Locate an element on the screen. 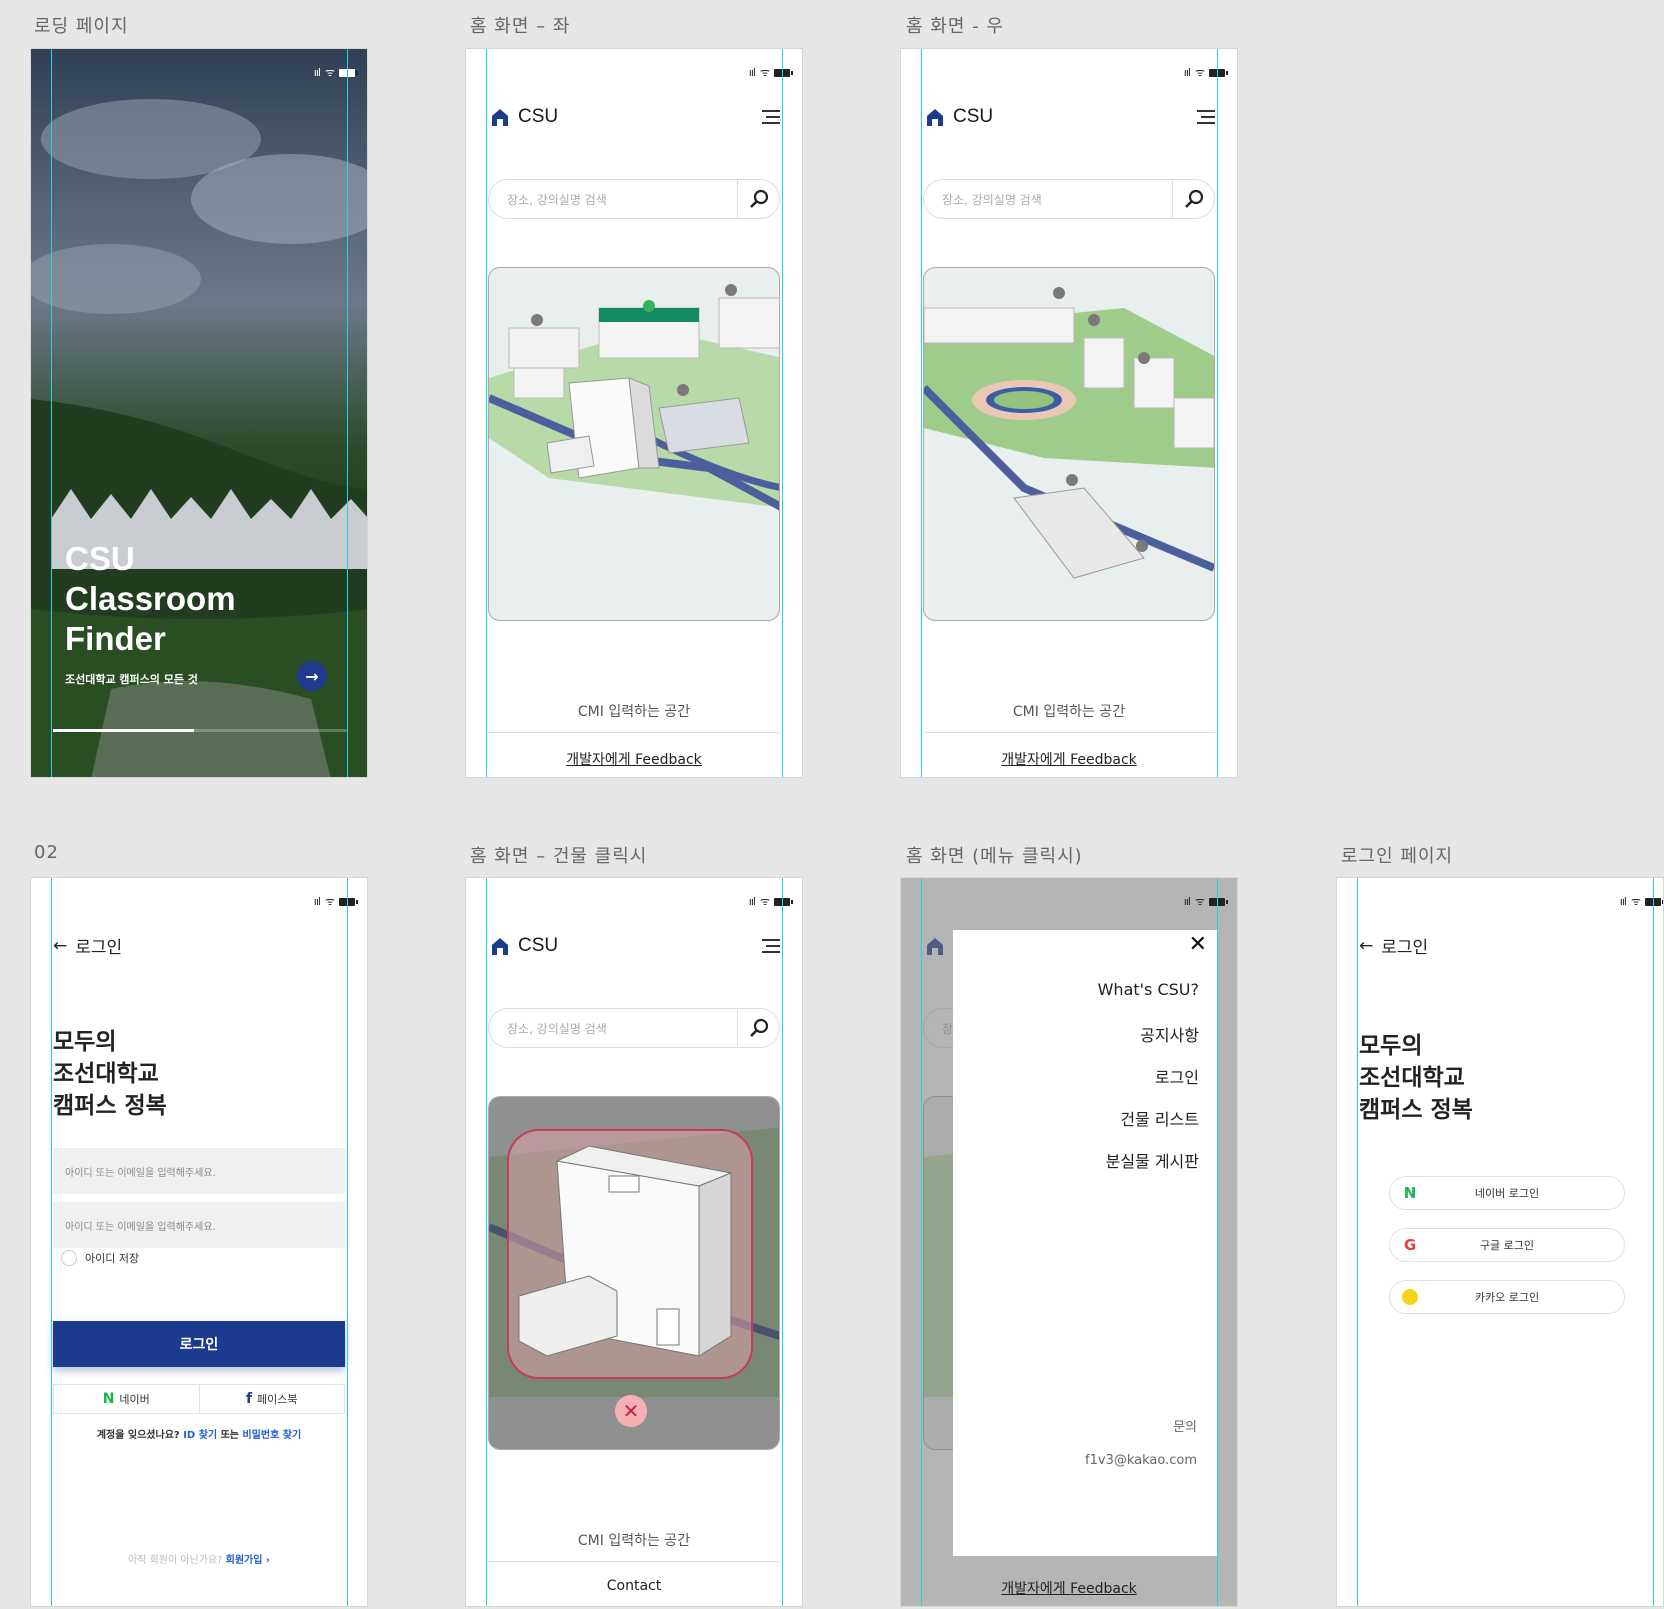  contact-label: 문의 is located at coordinates (1185, 1427).